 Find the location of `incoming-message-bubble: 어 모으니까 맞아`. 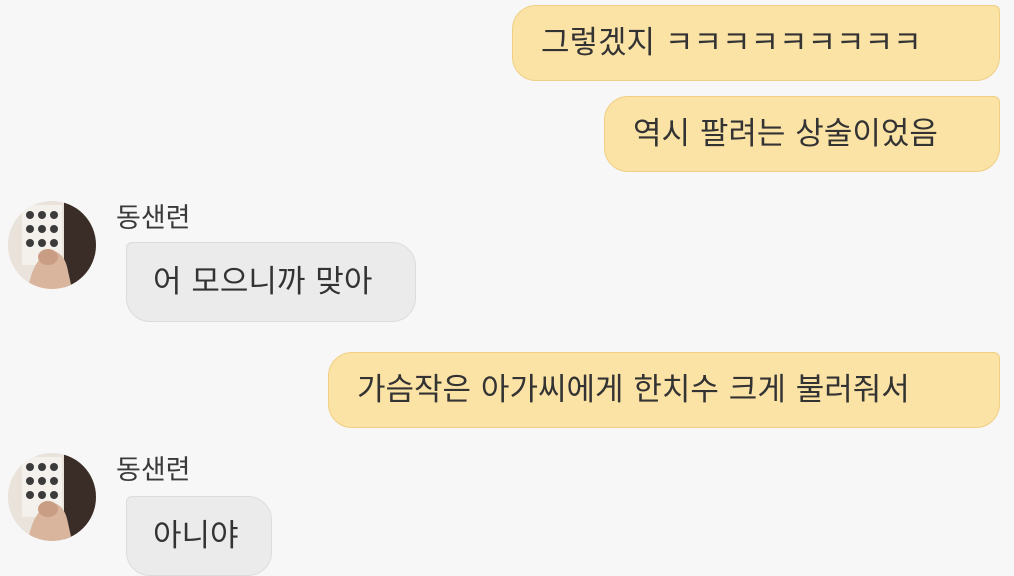

incoming-message-bubble: 어 모으니까 맞아 is located at coordinates (271, 282).